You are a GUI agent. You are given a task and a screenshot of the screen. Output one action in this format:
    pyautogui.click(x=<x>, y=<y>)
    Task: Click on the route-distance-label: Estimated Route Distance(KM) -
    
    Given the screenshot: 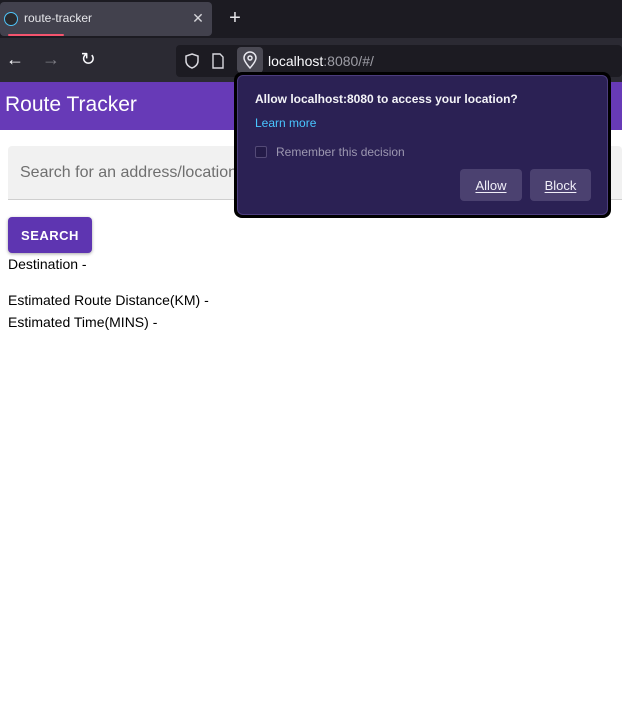 What is the action you would take?
    pyautogui.click(x=108, y=300)
    